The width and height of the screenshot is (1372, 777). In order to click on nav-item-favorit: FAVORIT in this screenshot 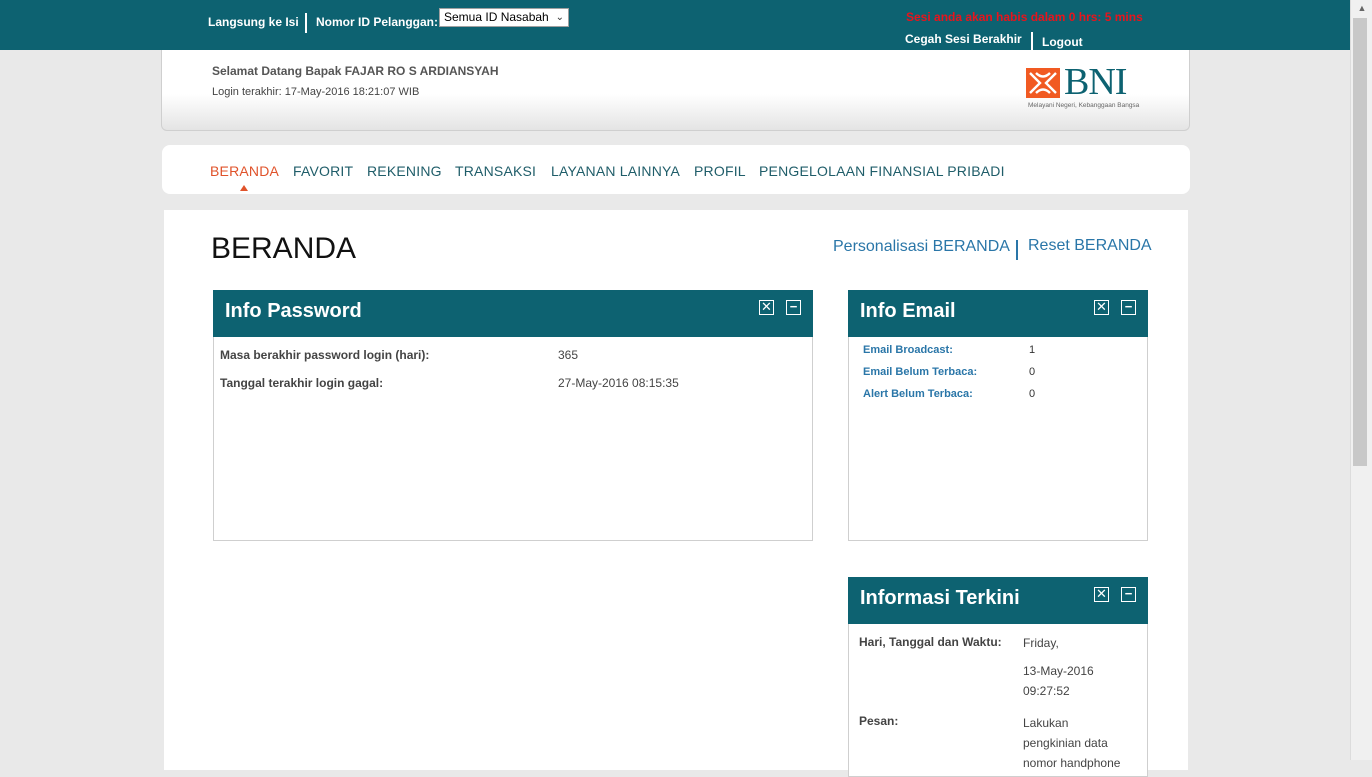, I will do `click(323, 171)`.